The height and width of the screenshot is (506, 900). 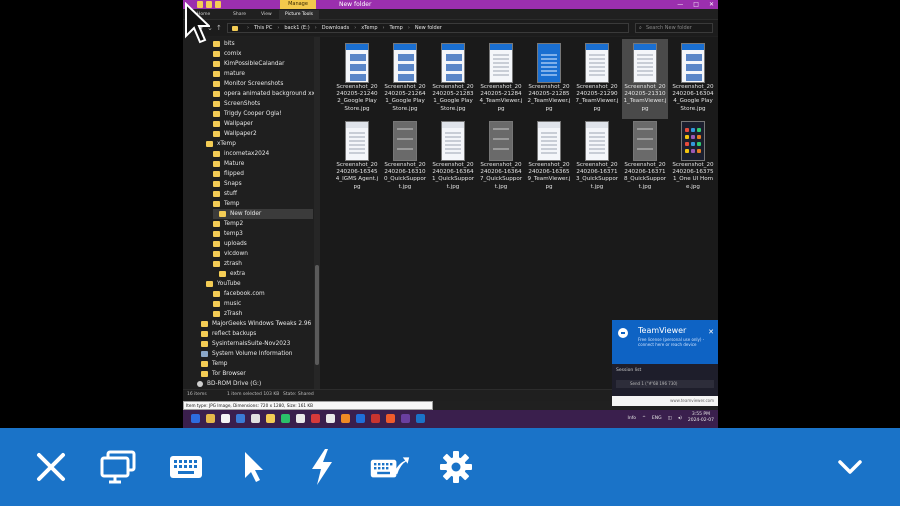 What do you see at coordinates (228, 164) in the screenshot?
I see `nav-item: Mature` at bounding box center [228, 164].